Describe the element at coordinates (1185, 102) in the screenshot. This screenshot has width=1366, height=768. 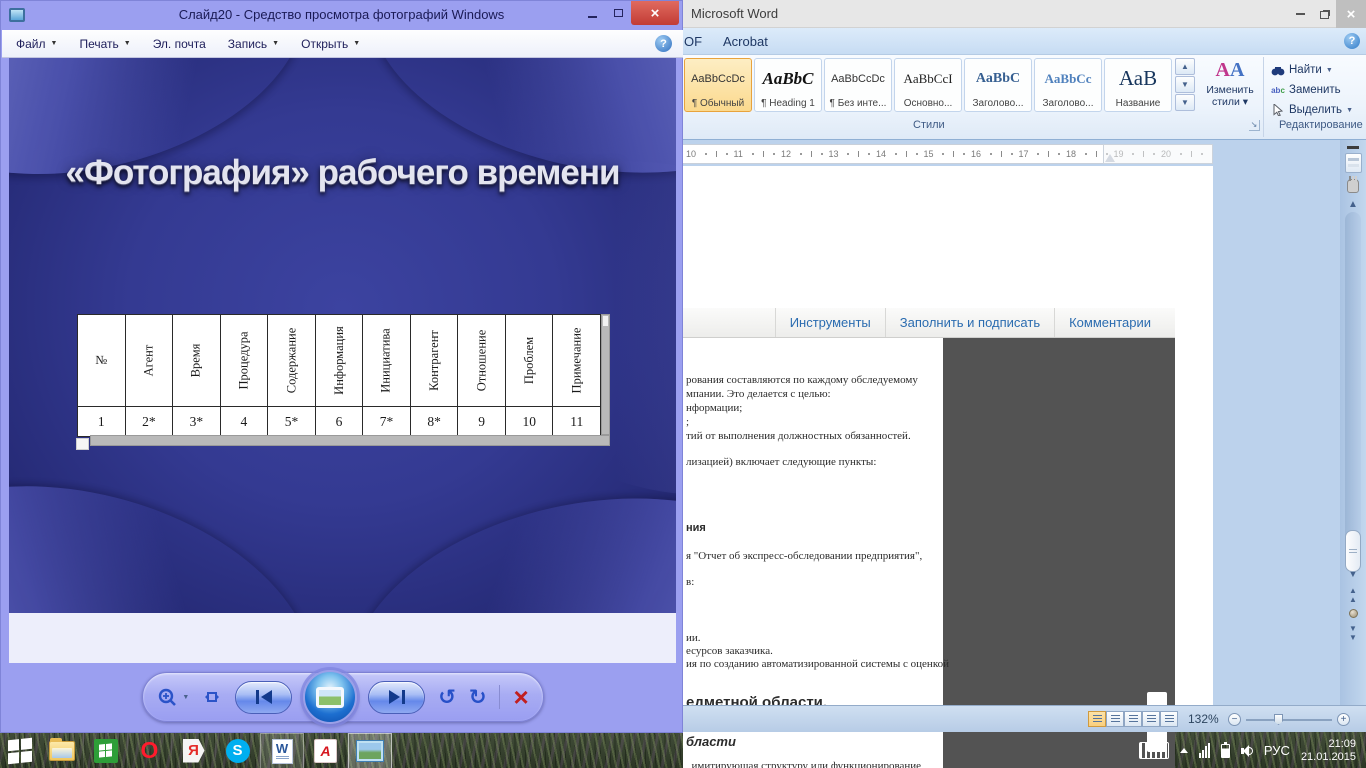
I see `gallery-expand-button: ▼` at that location.